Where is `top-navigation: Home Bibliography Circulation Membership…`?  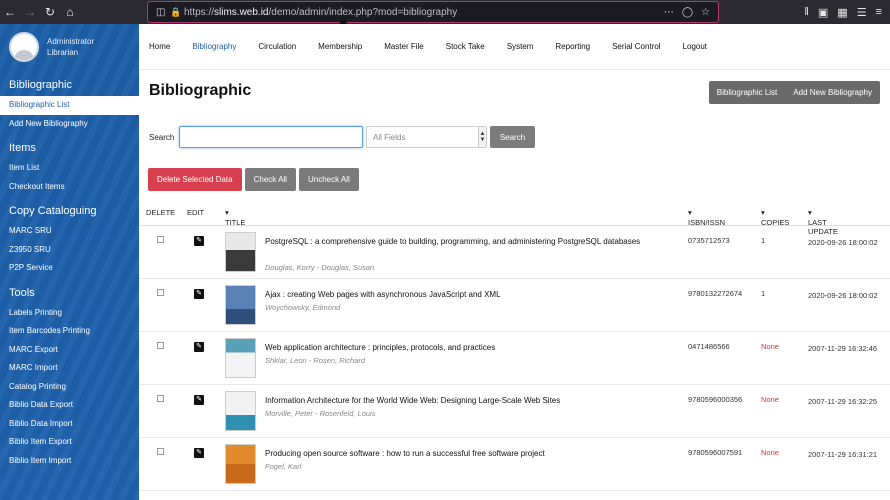 top-navigation: Home Bibliography Circulation Membership… is located at coordinates (514, 47).